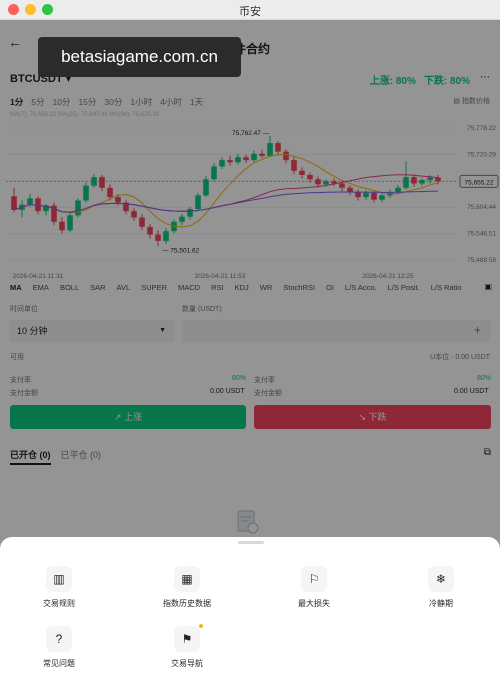 The image size is (500, 681). I want to click on window-titlebar: 币安, so click(250, 10).